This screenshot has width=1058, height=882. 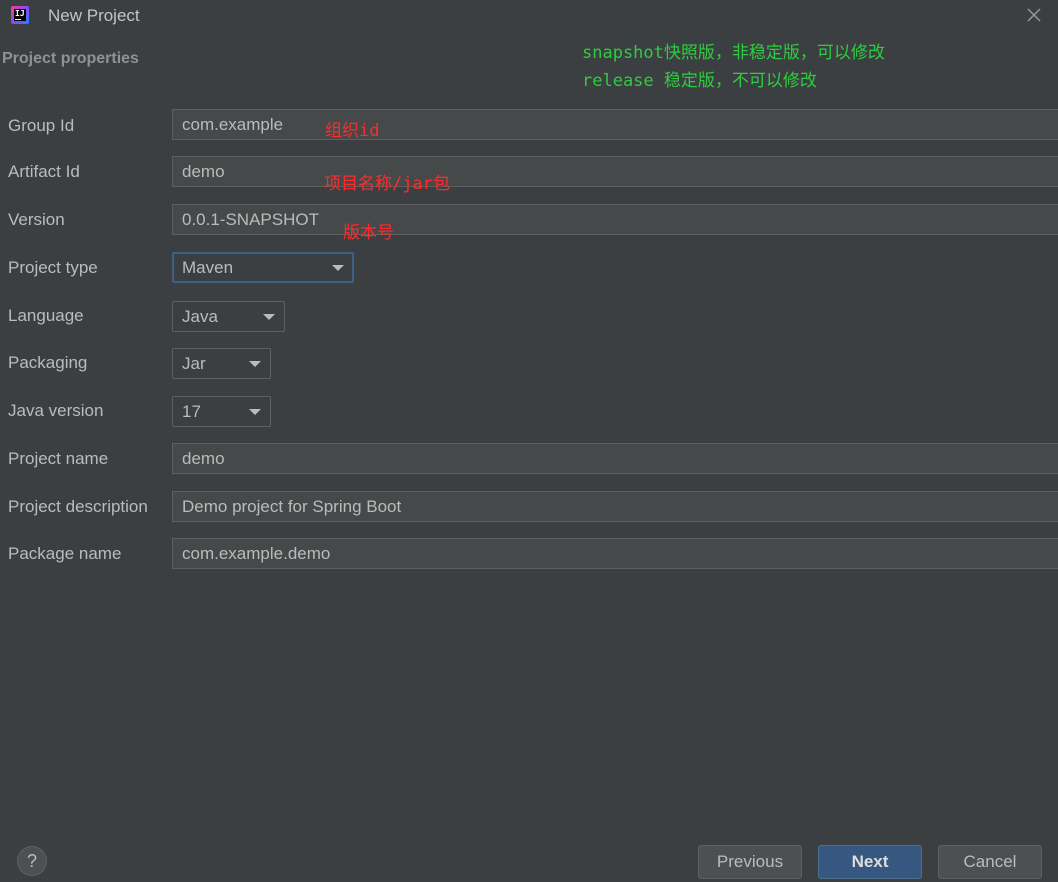 I want to click on window-title: New Project, so click(x=94, y=15).